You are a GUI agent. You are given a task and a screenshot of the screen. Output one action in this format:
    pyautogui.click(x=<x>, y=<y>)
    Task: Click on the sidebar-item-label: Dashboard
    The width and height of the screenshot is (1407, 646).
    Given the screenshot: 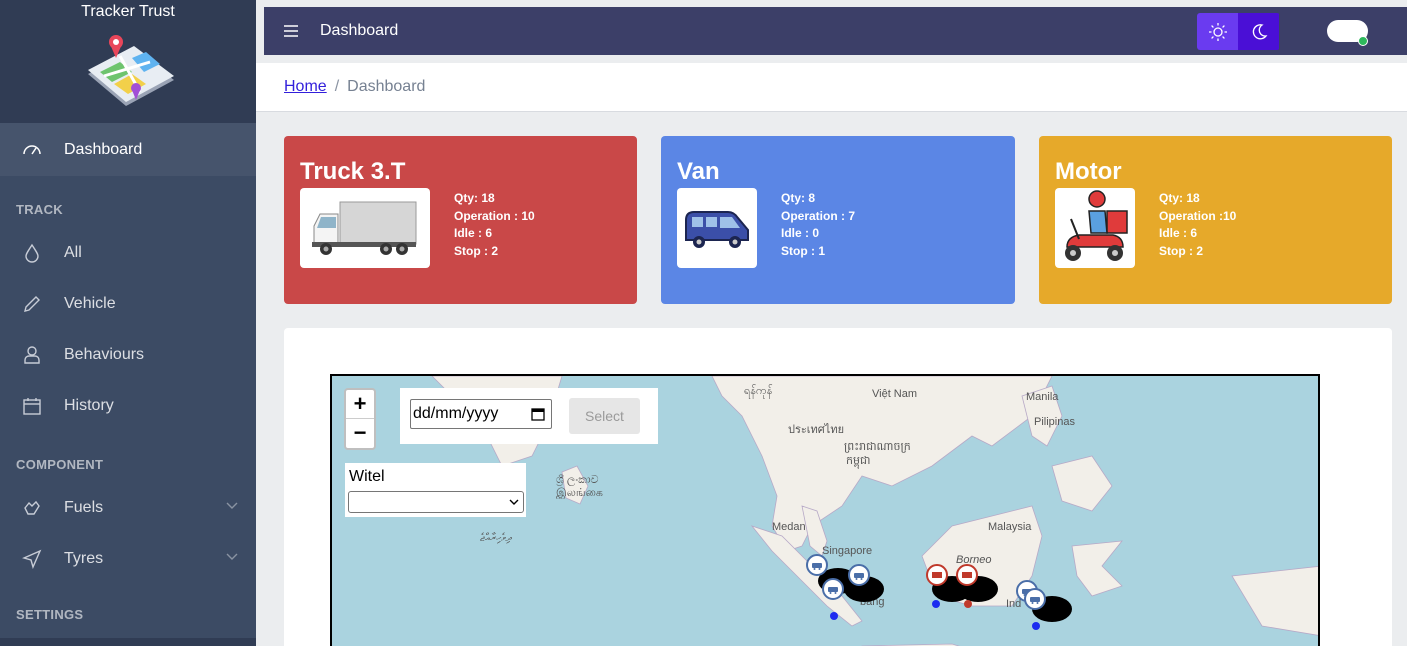 What is the action you would take?
    pyautogui.click(x=103, y=149)
    